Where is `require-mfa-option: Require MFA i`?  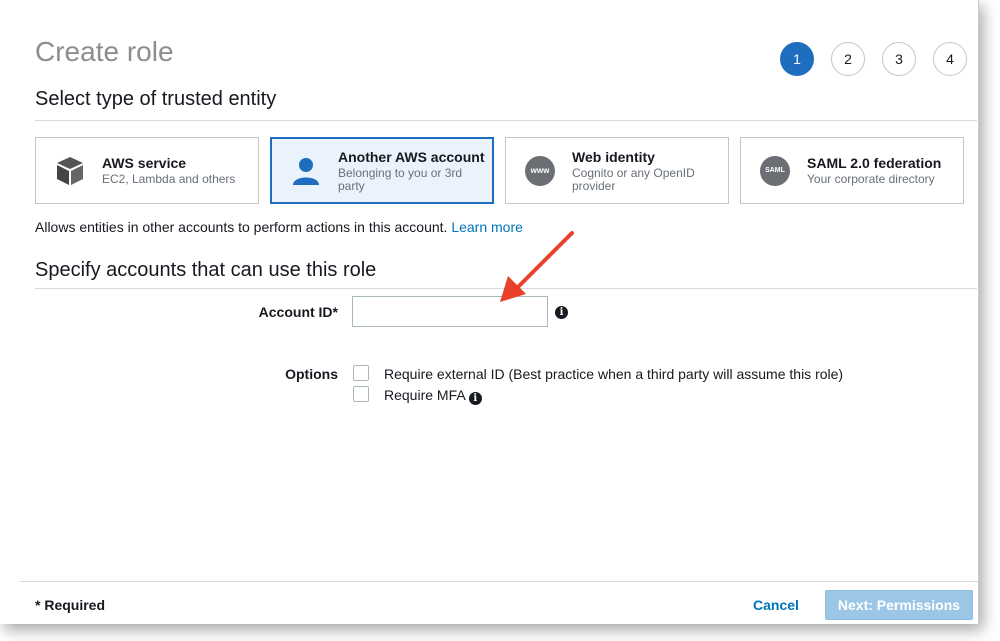
require-mfa-option: Require MFA i is located at coordinates (433, 396).